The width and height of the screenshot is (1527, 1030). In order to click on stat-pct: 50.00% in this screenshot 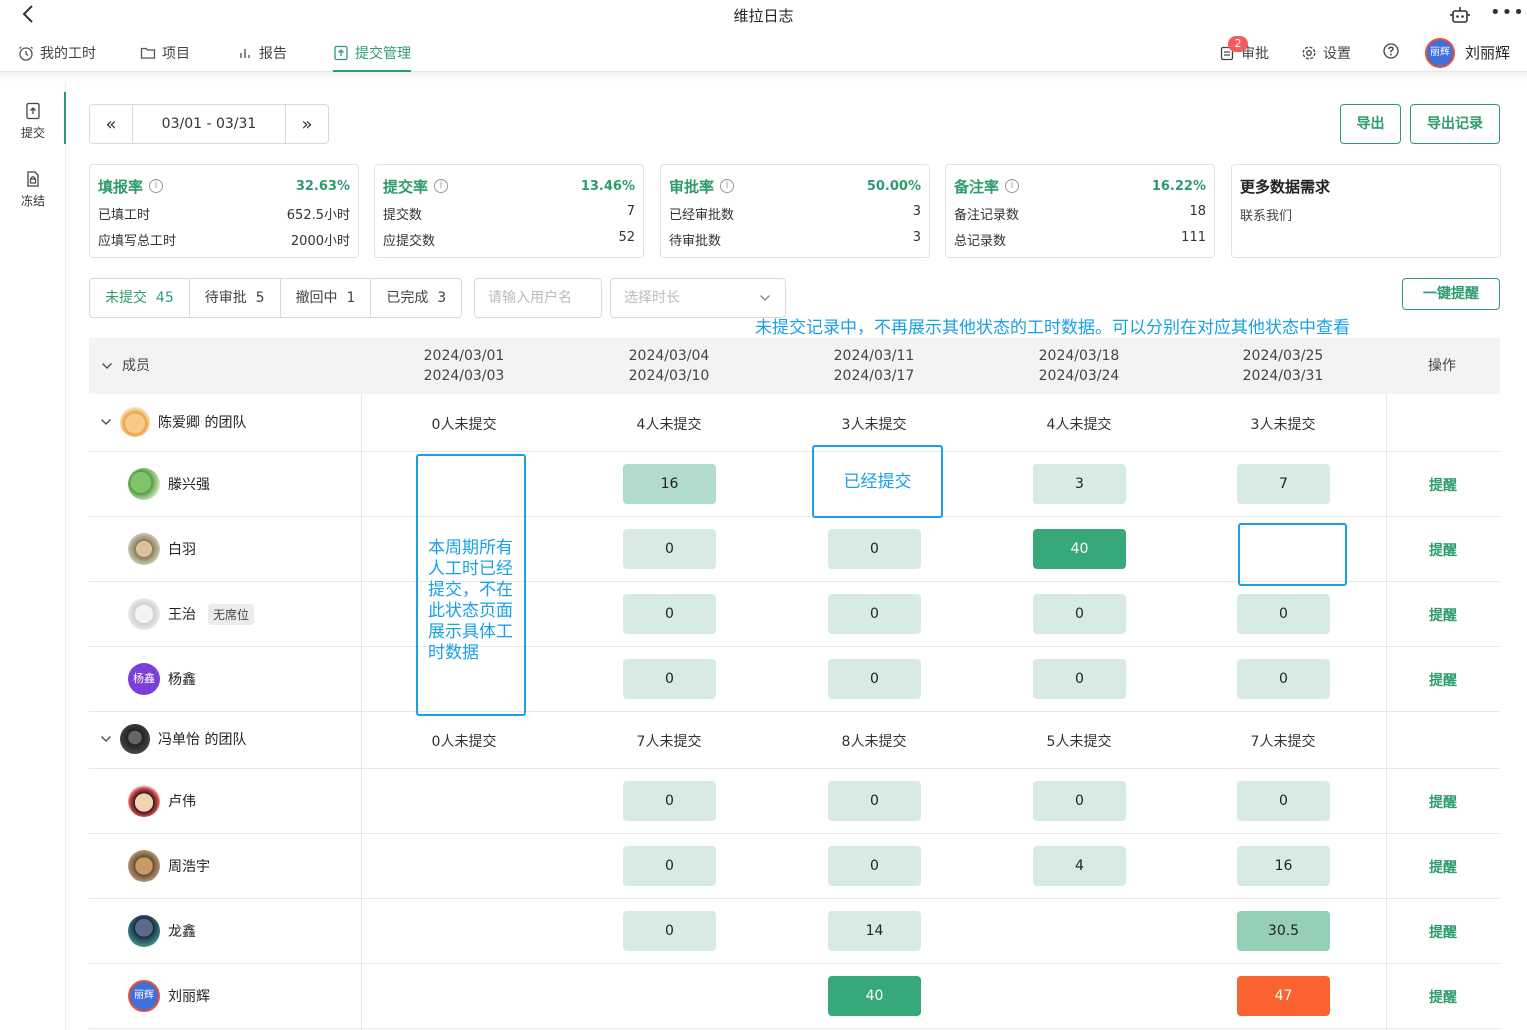, I will do `click(893, 186)`.